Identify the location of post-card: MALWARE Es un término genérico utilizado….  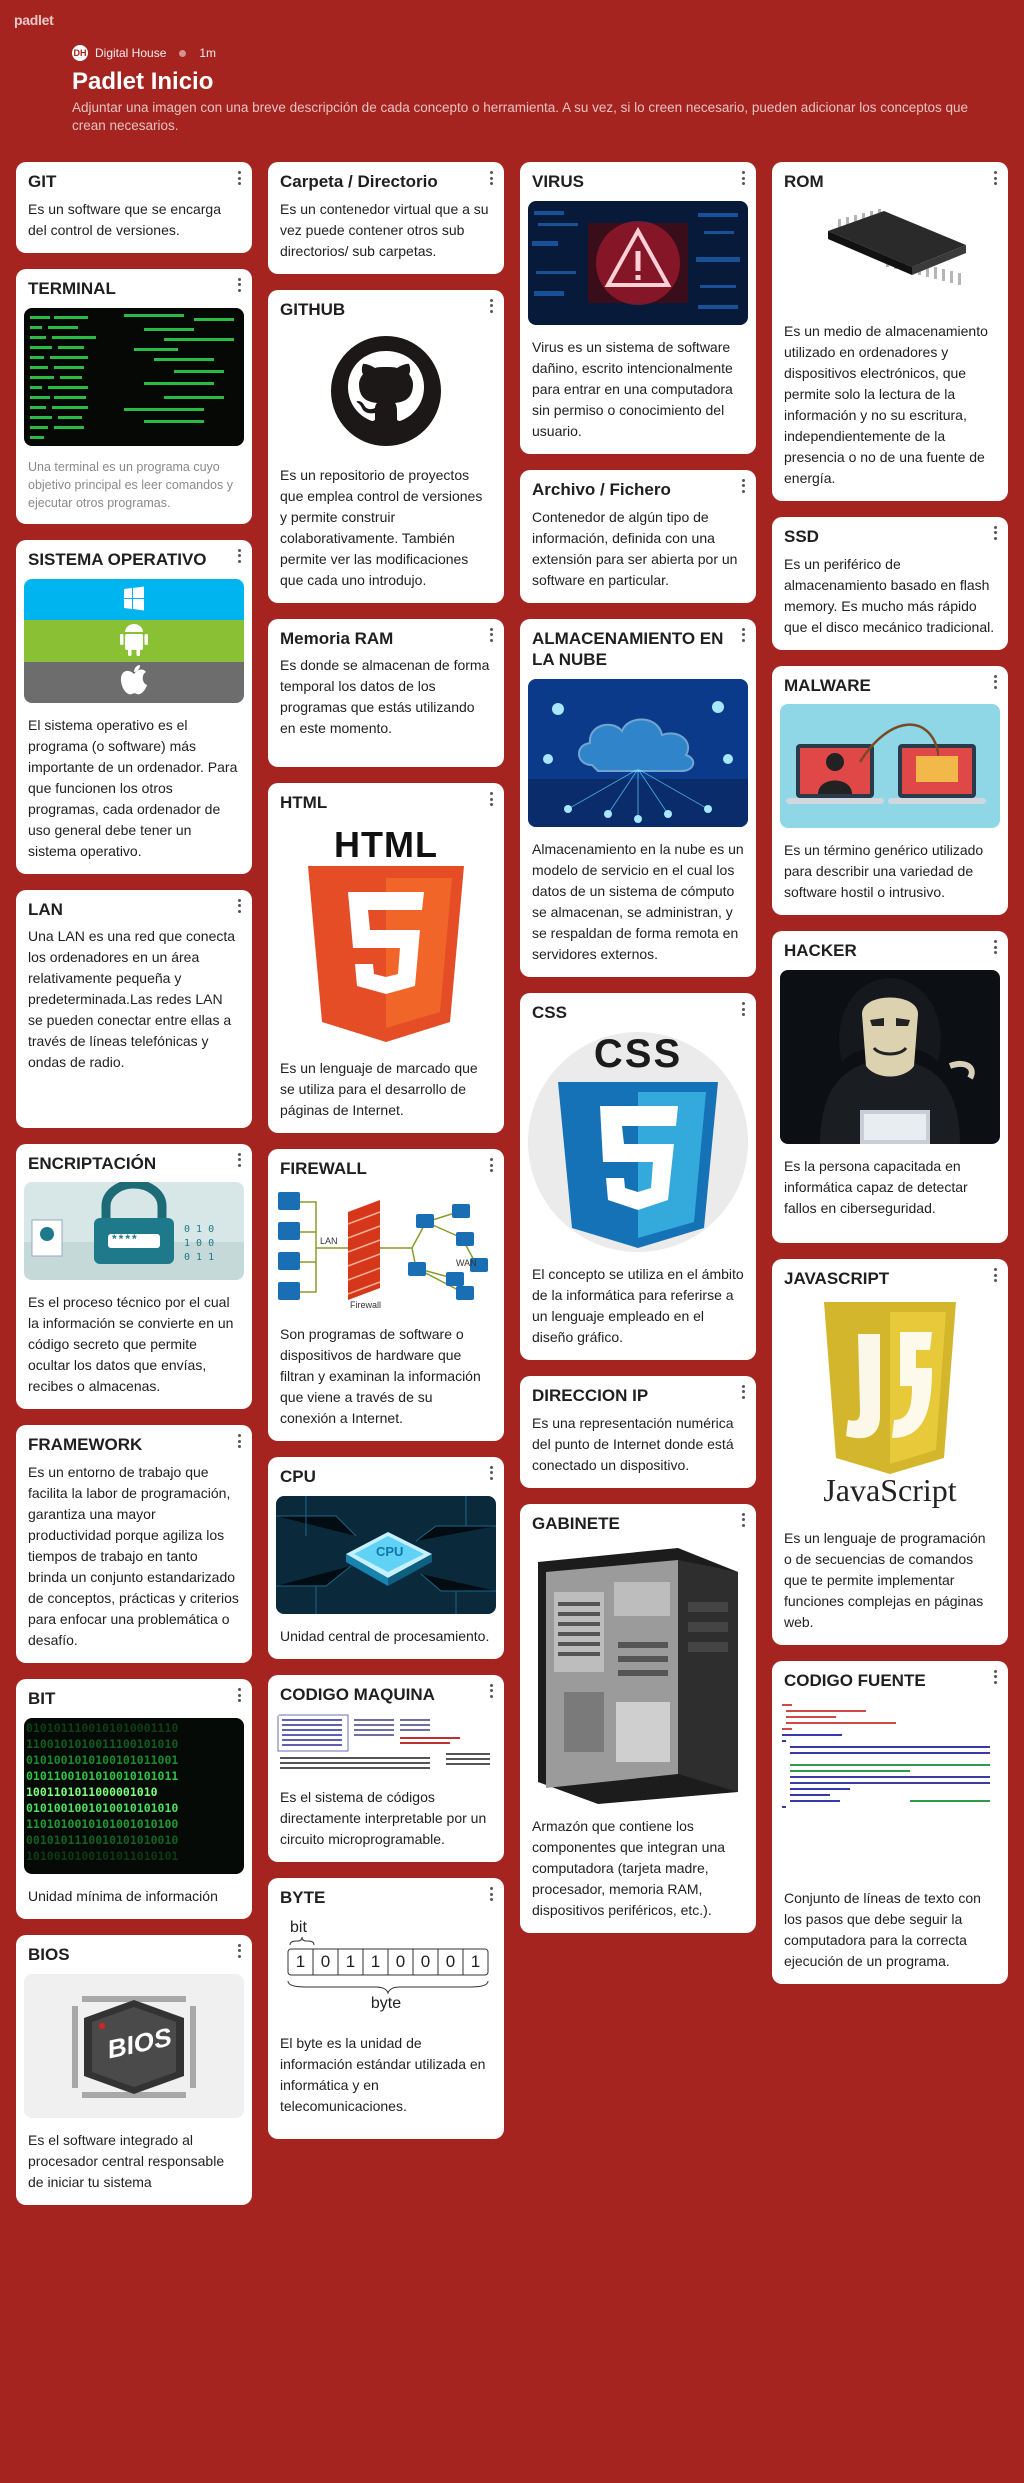
(890, 790).